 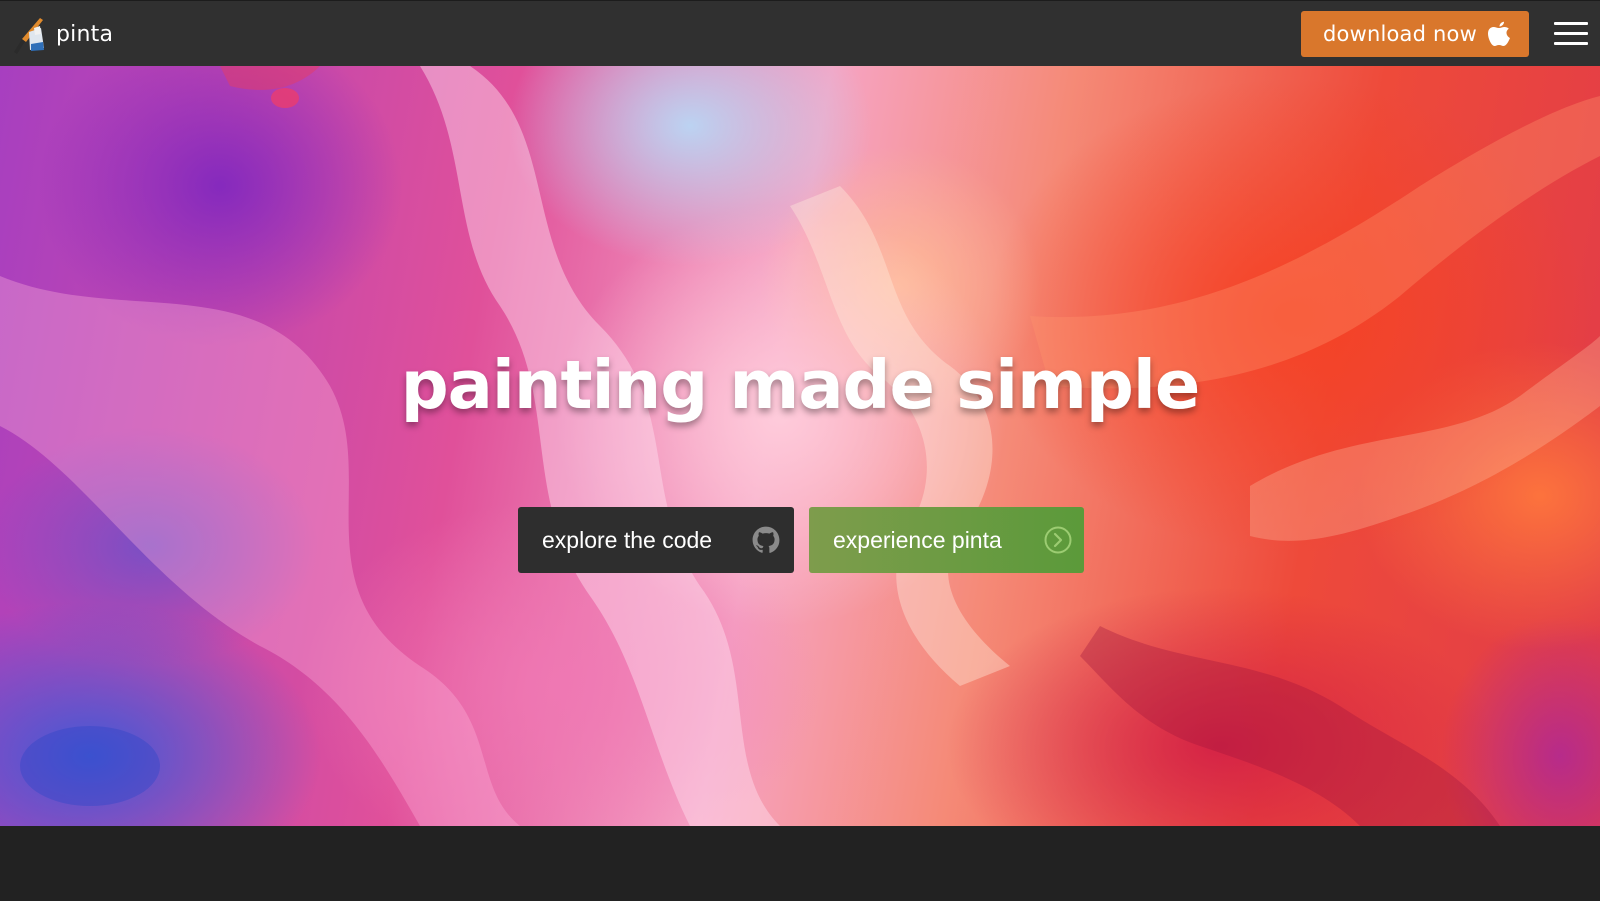 What do you see at coordinates (1499, 33) in the screenshot?
I see `apple-icon` at bounding box center [1499, 33].